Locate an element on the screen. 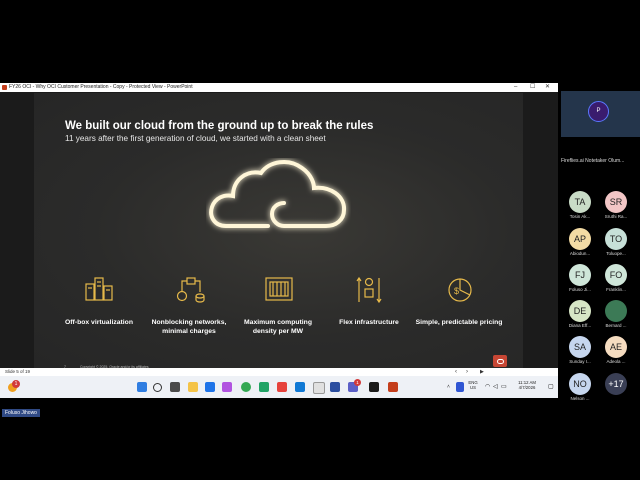 The width and height of the screenshot is (640, 480). speaker-icon: ◁ is located at coordinates (495, 386).